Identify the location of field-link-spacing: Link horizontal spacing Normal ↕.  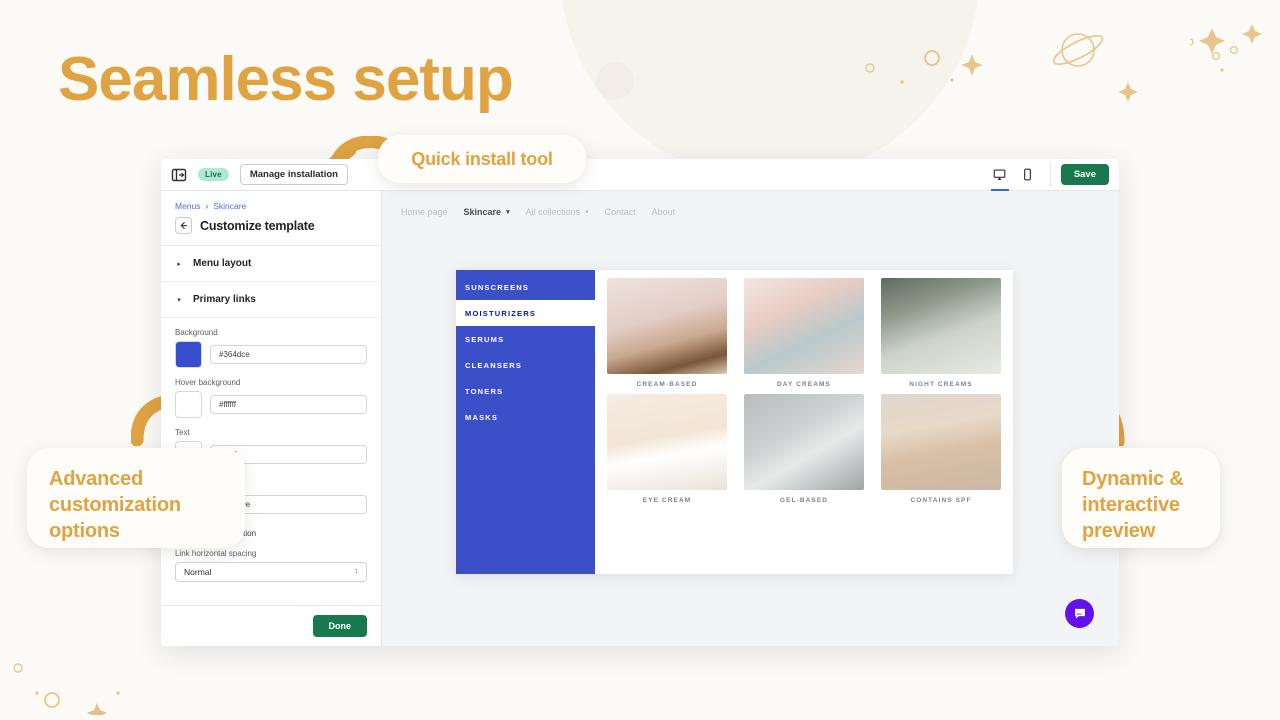
(271, 565).